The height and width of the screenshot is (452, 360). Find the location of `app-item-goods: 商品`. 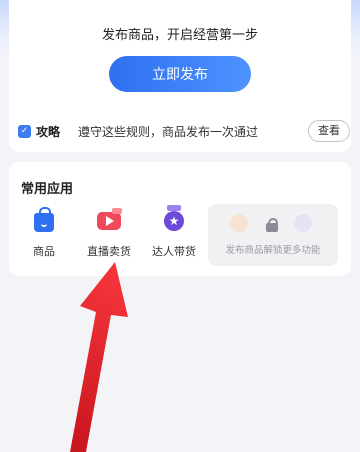

app-item-goods: 商品 is located at coordinates (44, 237).